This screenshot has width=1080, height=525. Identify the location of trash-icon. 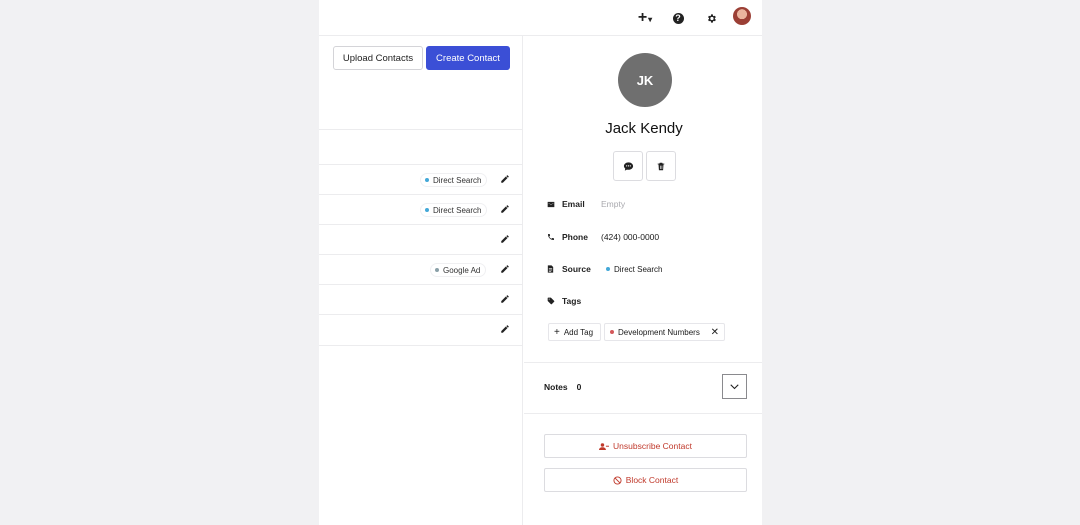
(661, 166).